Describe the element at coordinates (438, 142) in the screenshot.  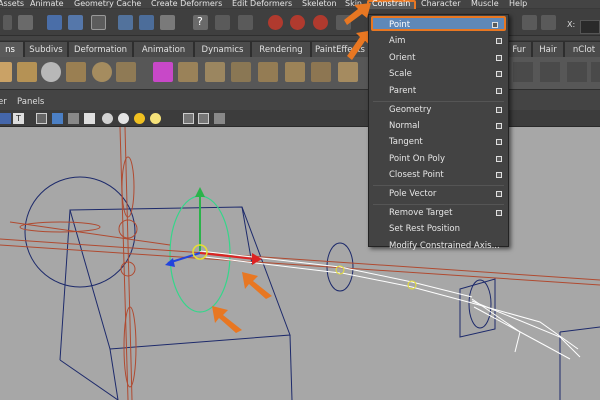
I see `constrain-menu-item-tangent: Tangent` at that location.